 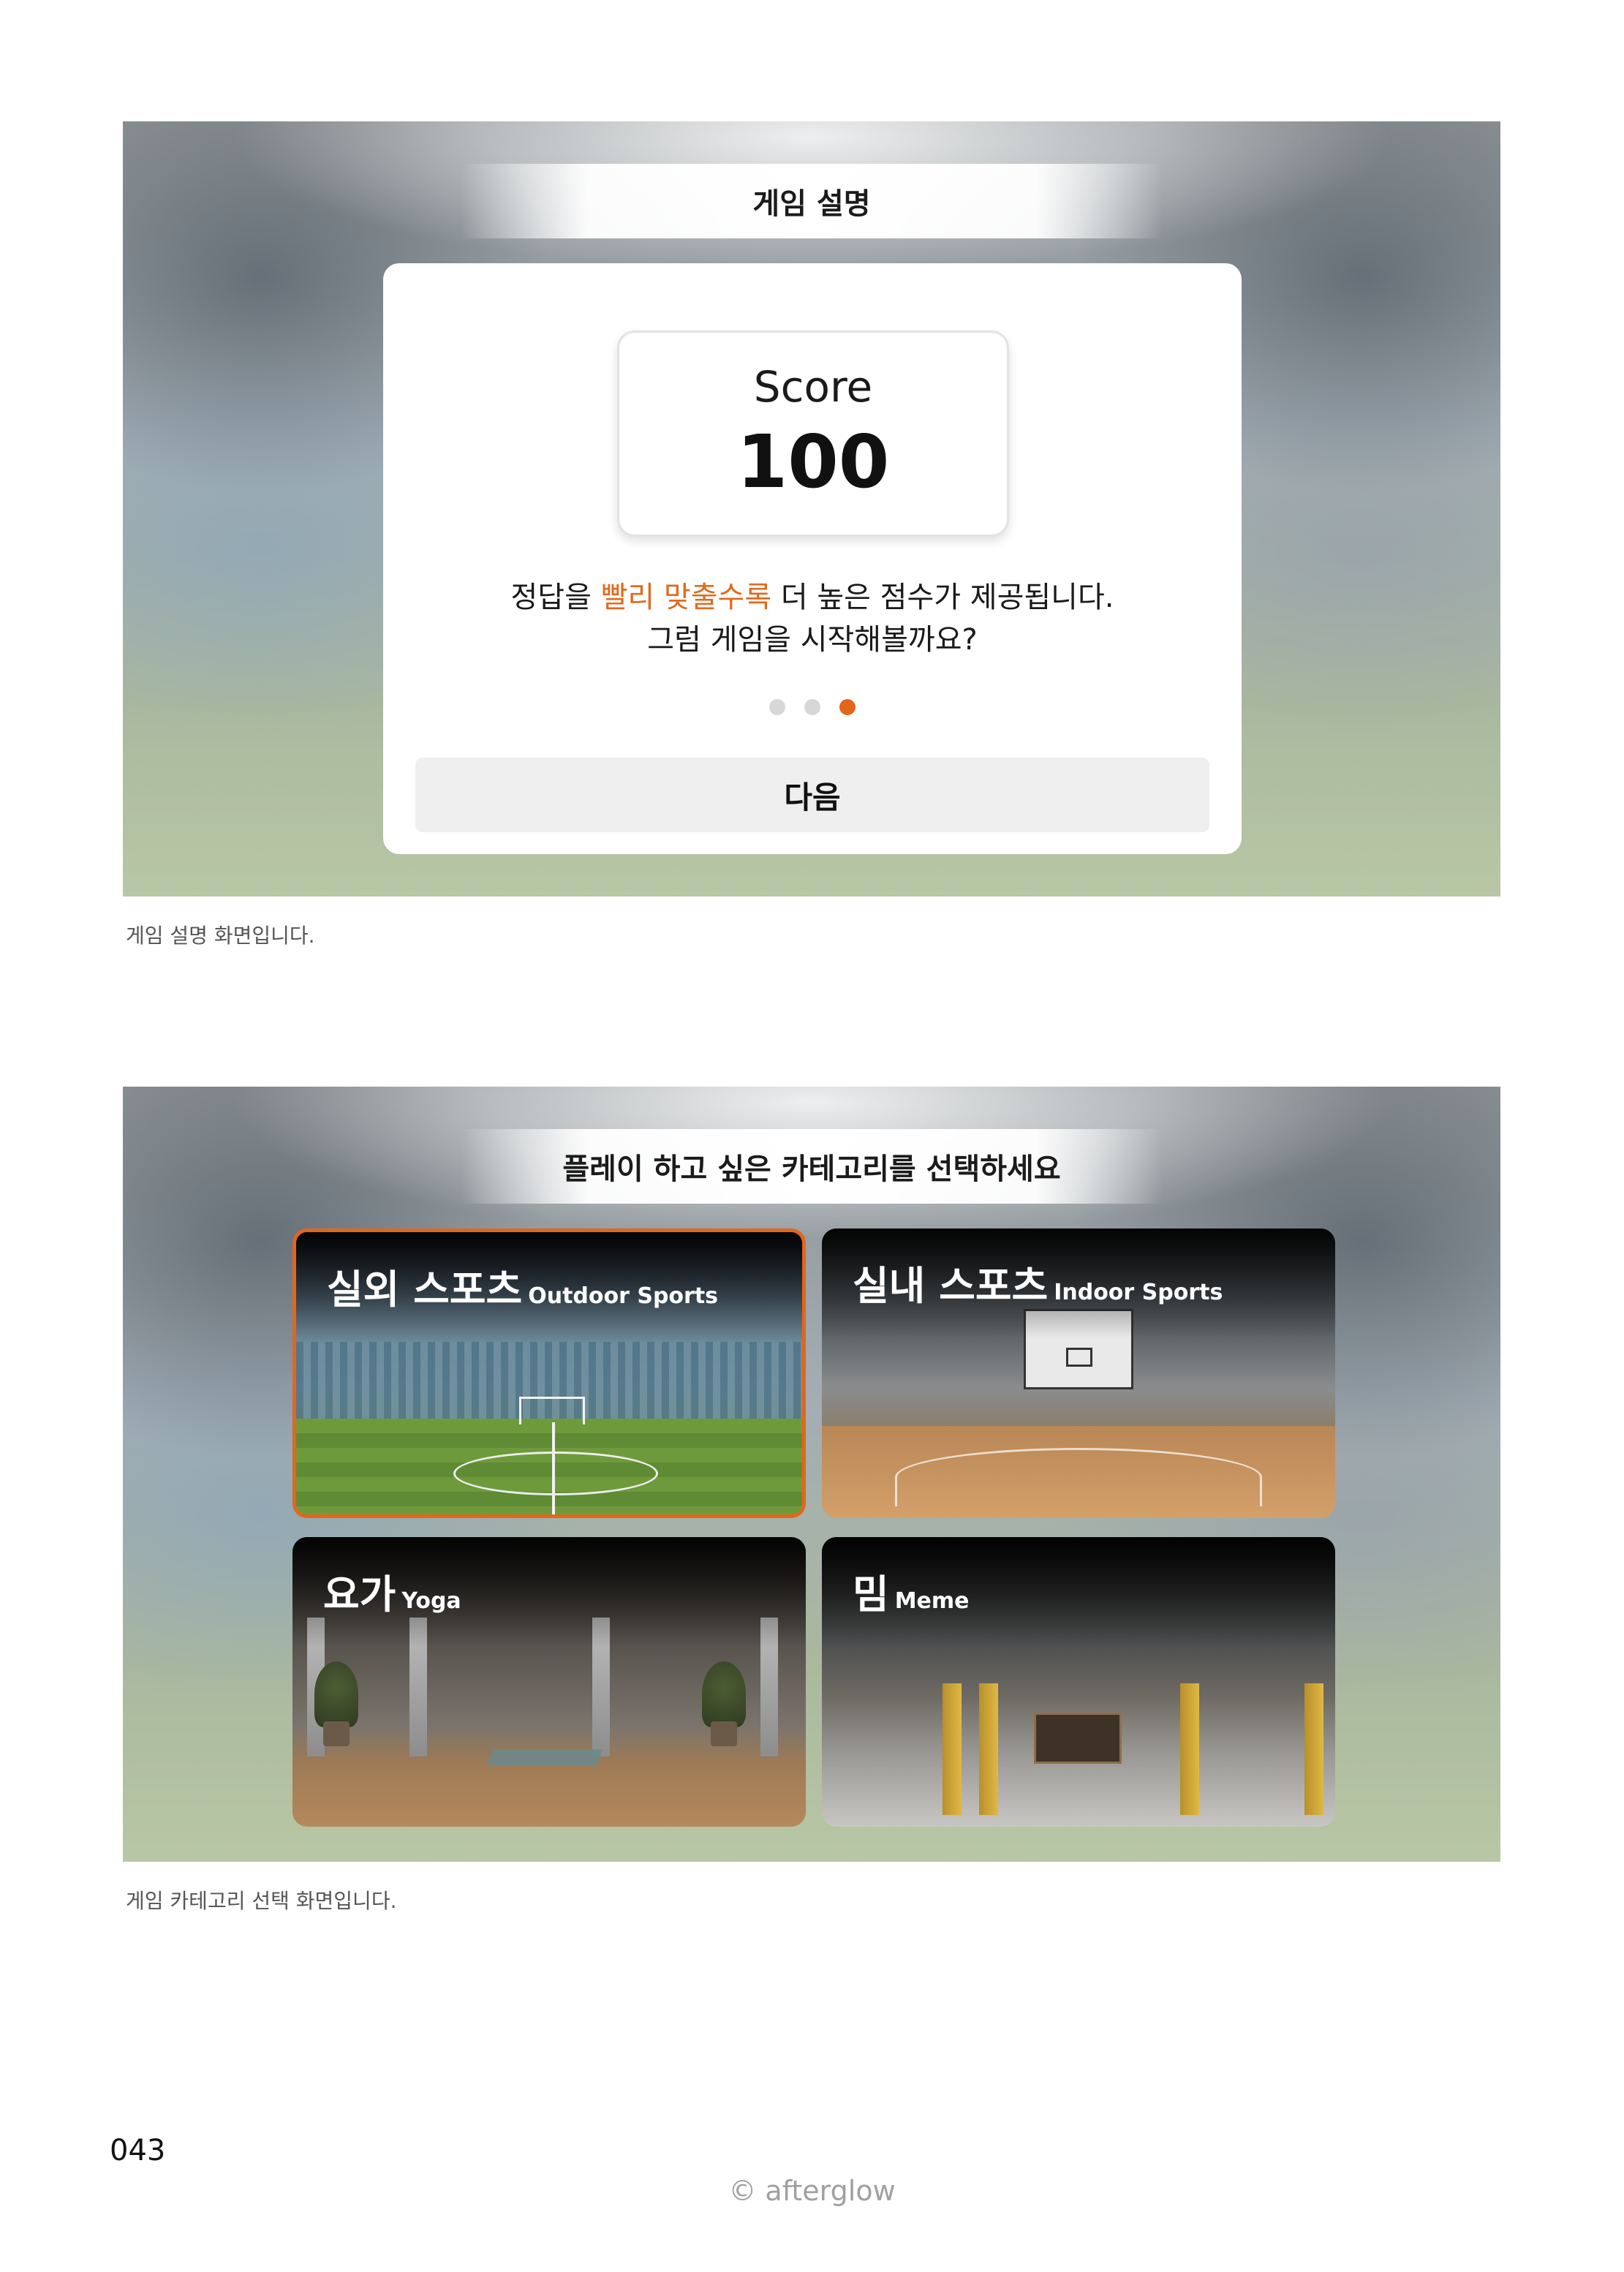 I want to click on caption-category: 게임 카테고리 선택 화면입니다., so click(x=262, y=1901).